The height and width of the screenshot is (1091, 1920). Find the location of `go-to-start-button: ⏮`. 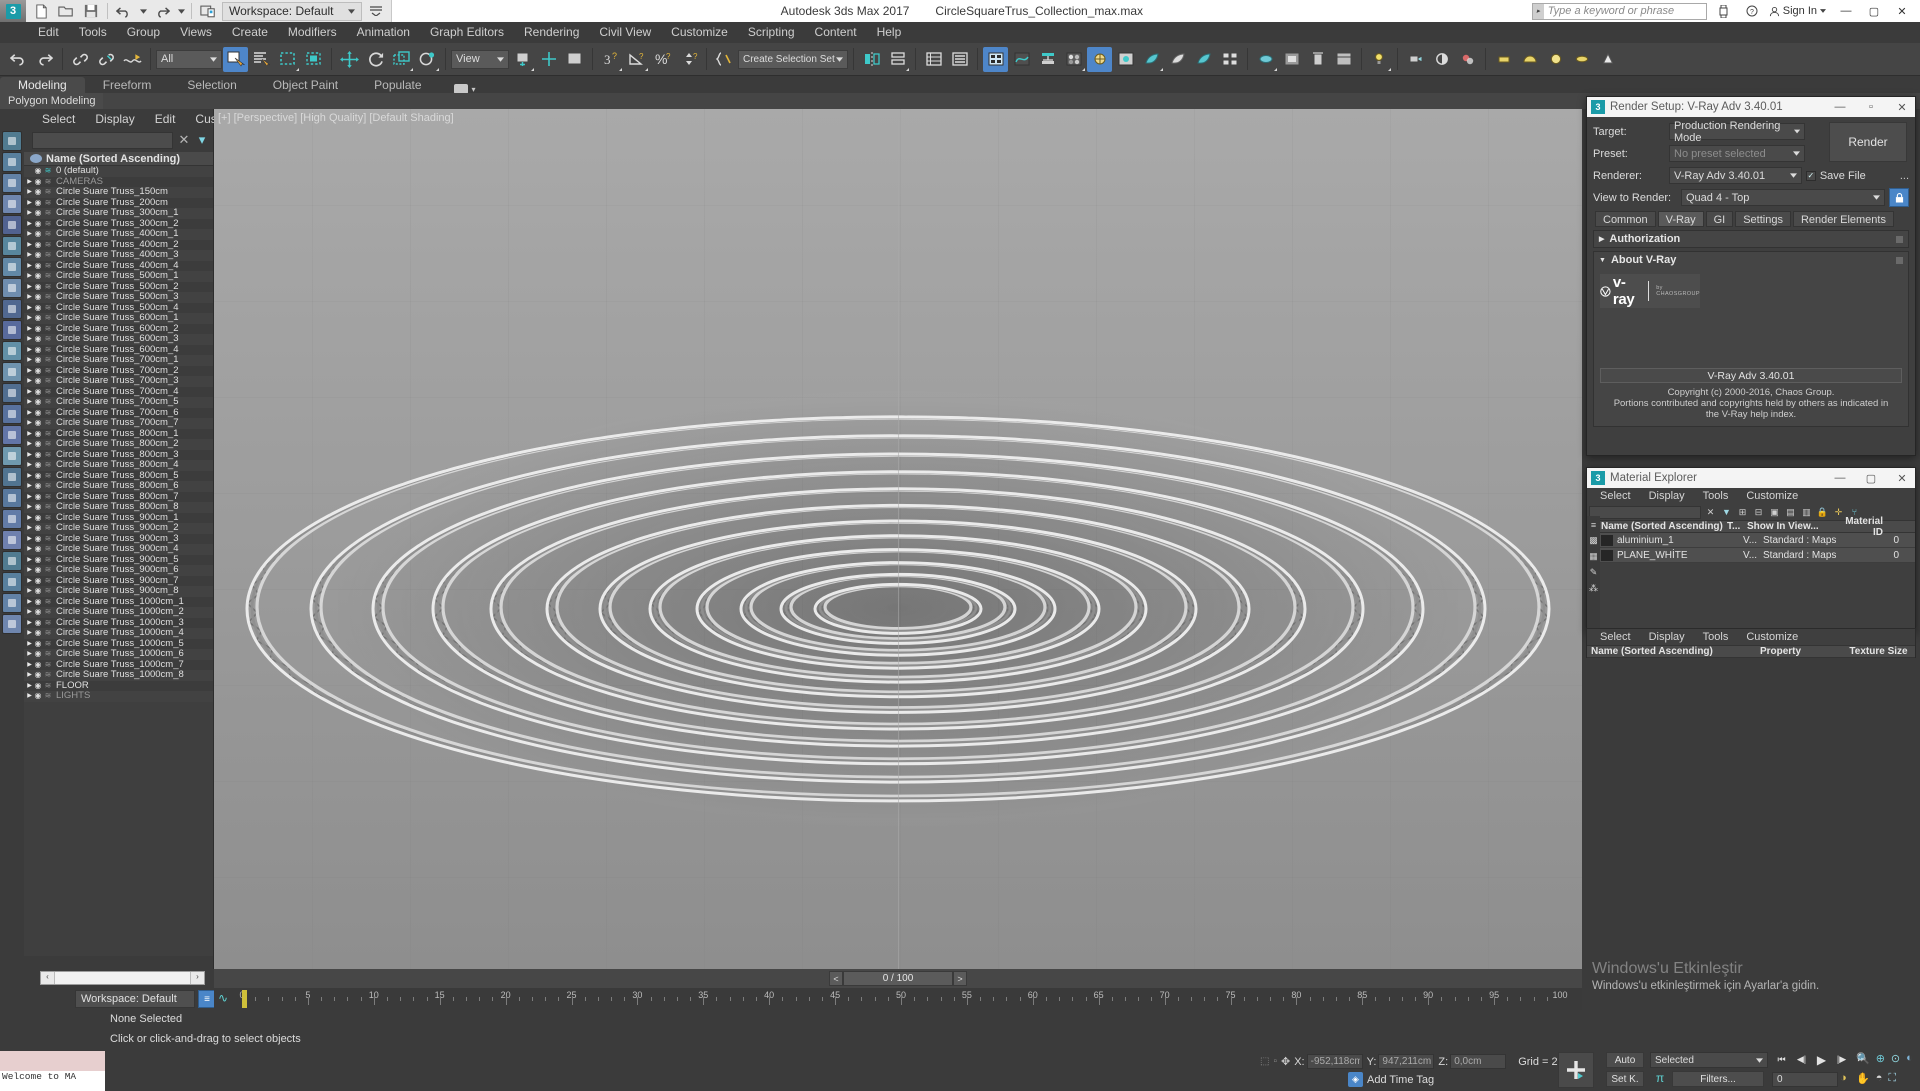

go-to-start-button: ⏮ is located at coordinates (1781, 1059).